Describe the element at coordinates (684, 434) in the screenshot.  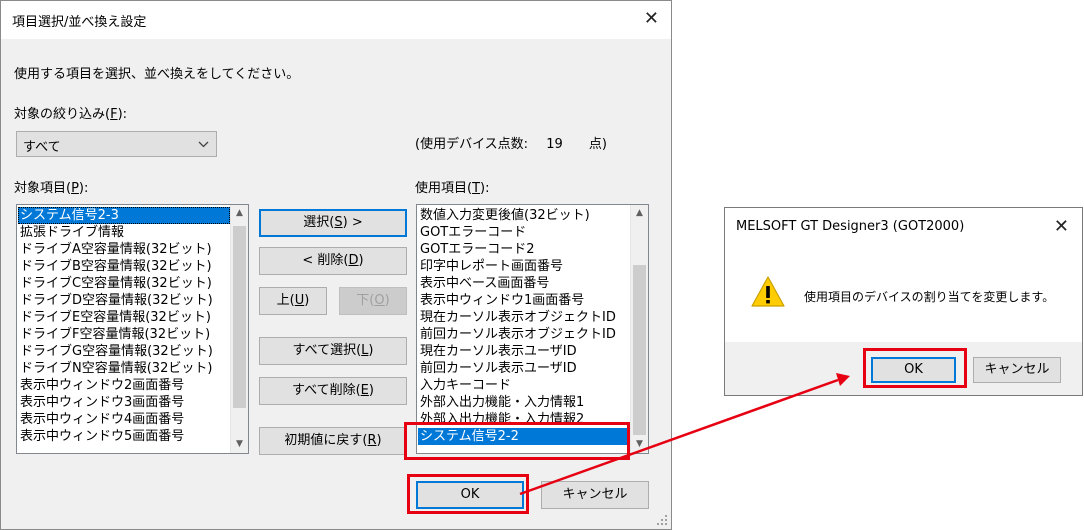
I see `annotation-arrow` at that location.